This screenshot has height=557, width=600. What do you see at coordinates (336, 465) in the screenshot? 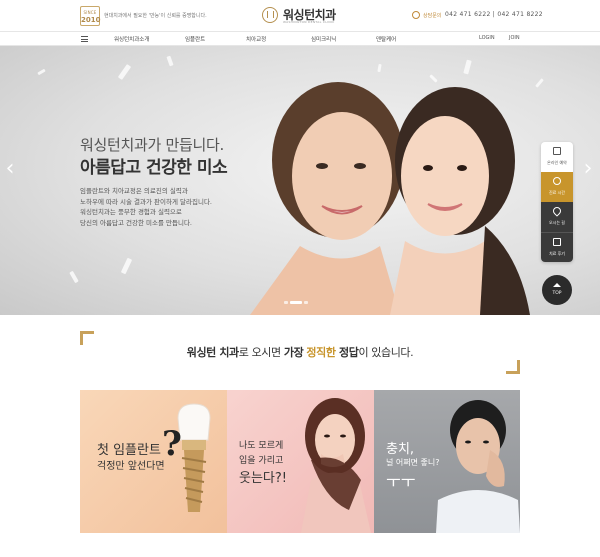
I see `smiling-woman-photo` at bounding box center [336, 465].